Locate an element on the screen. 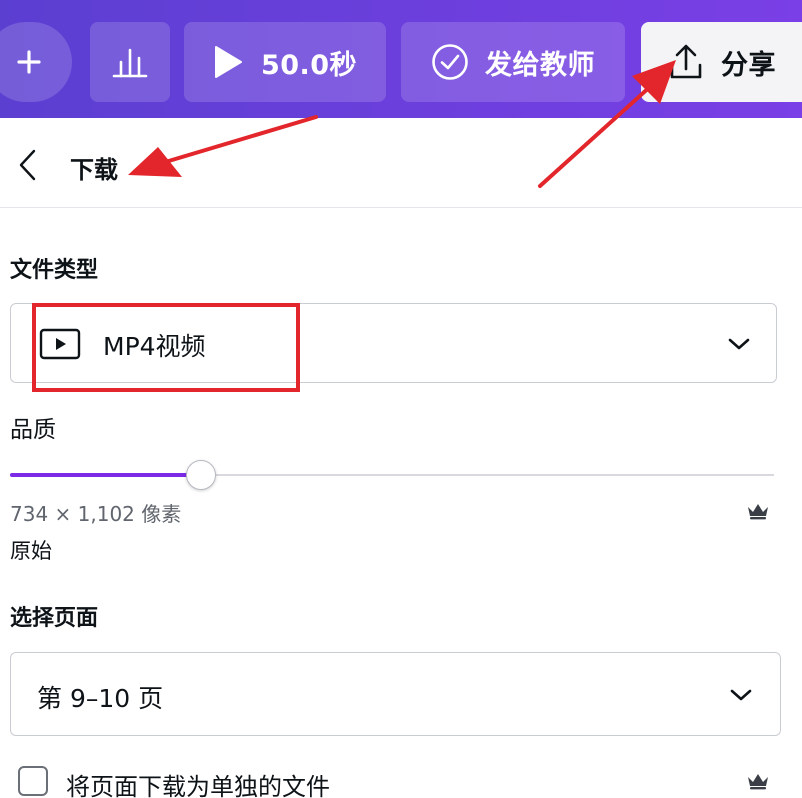 This screenshot has width=802, height=798. share-button: 分享 is located at coordinates (721, 62).